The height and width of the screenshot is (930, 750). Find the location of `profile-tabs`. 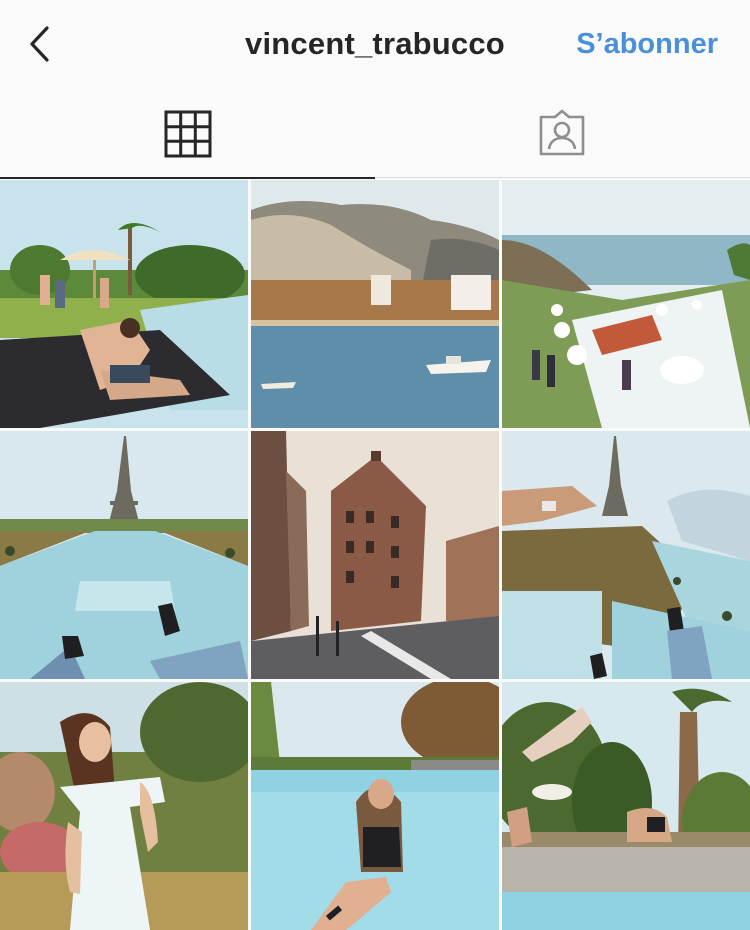

profile-tabs is located at coordinates (375, 135).